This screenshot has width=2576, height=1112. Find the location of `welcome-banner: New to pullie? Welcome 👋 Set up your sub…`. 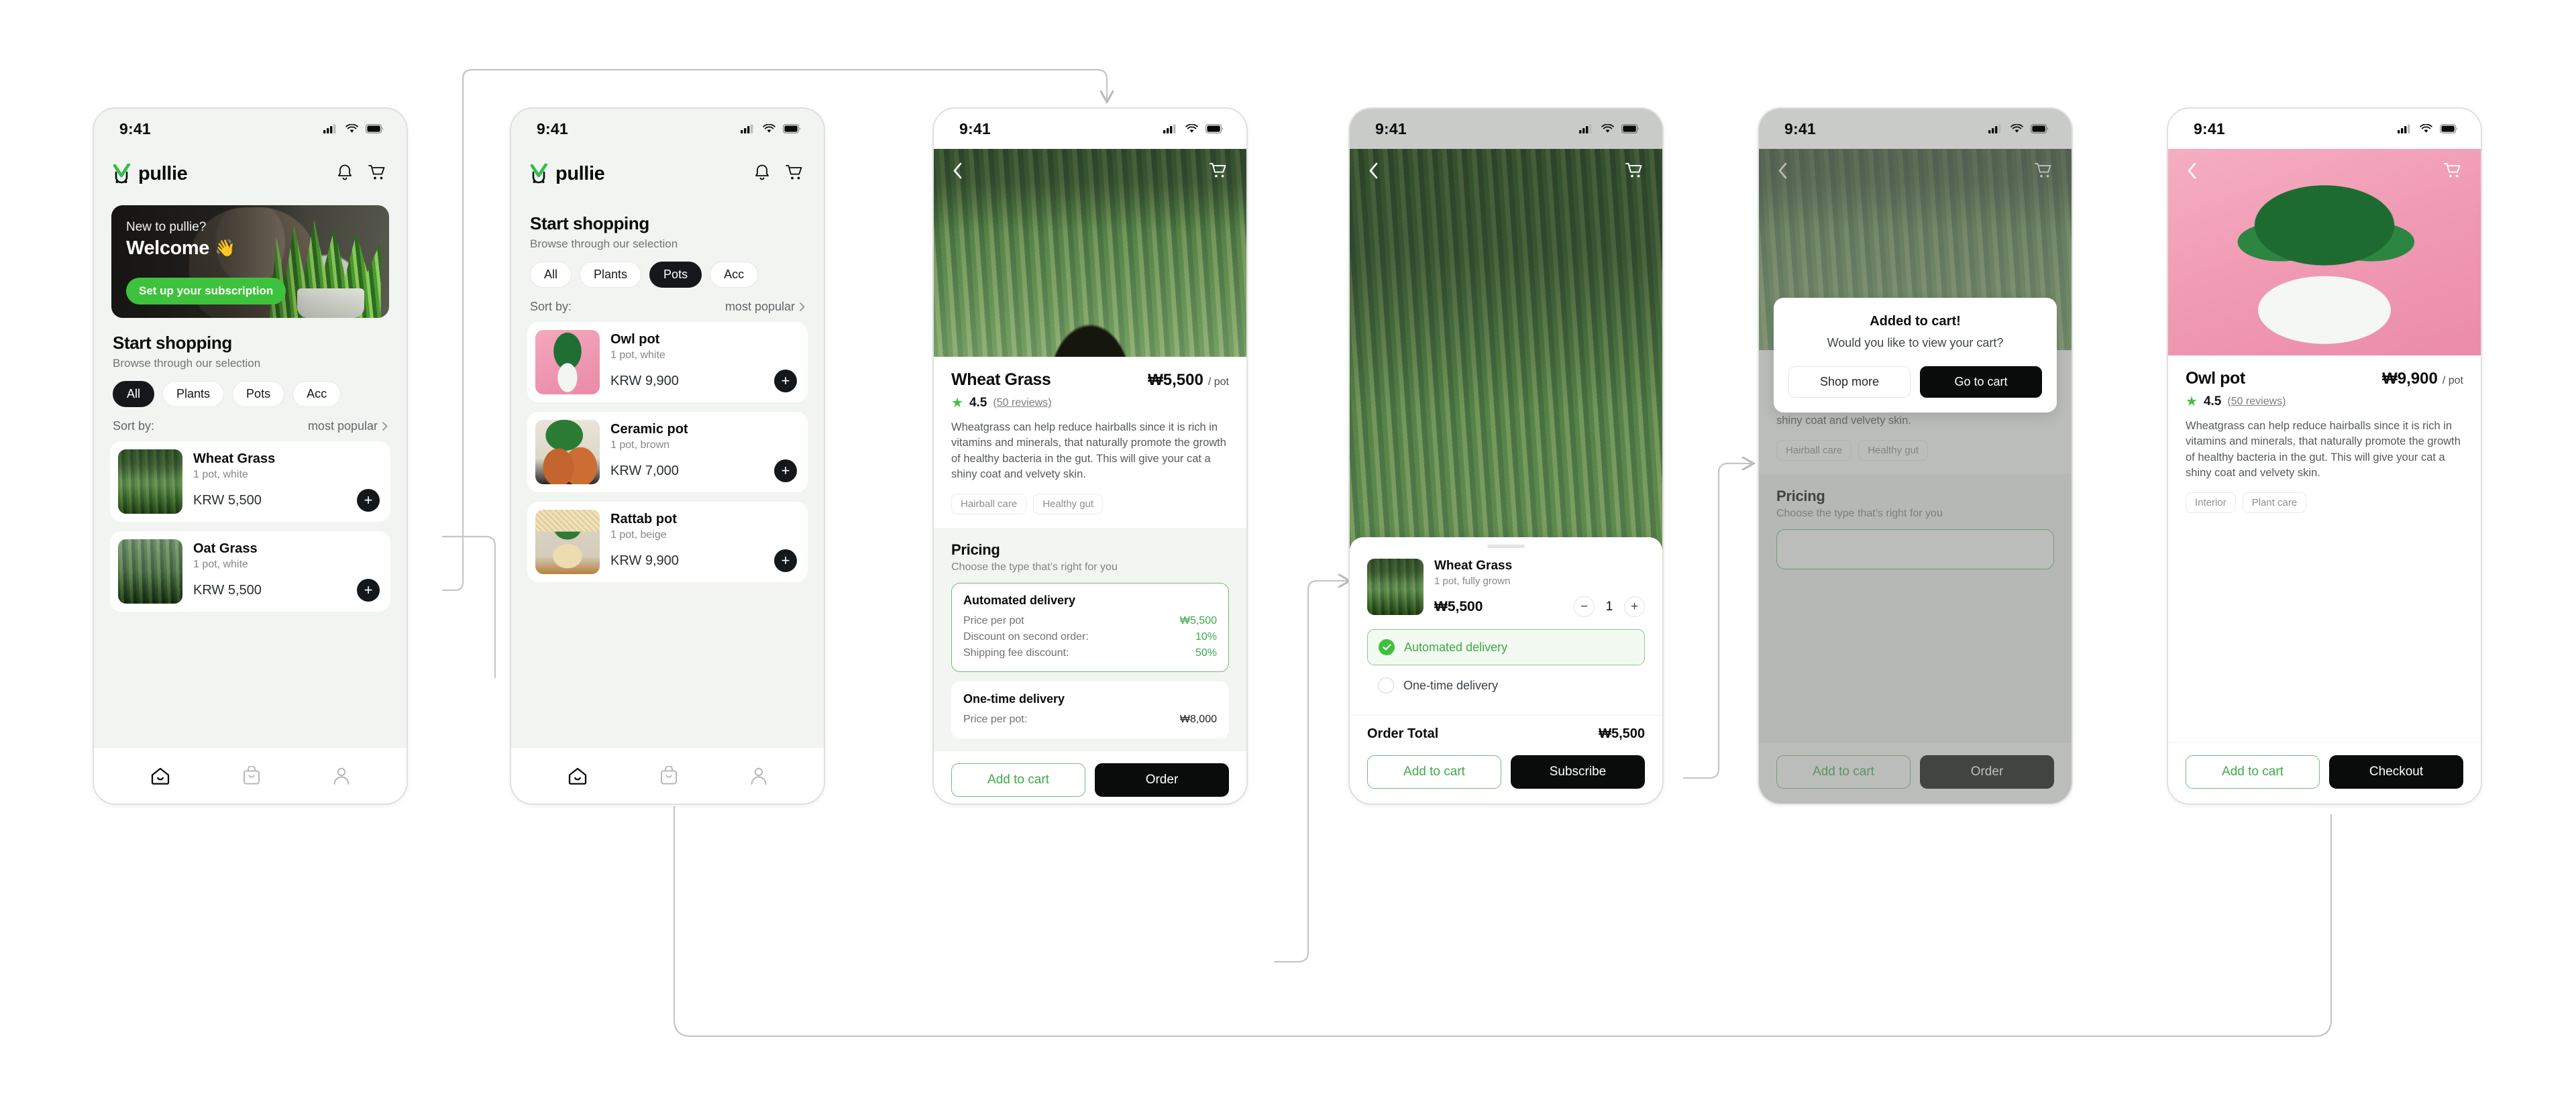

welcome-banner: New to pullie? Welcome 👋 Set up your sub… is located at coordinates (250, 261).